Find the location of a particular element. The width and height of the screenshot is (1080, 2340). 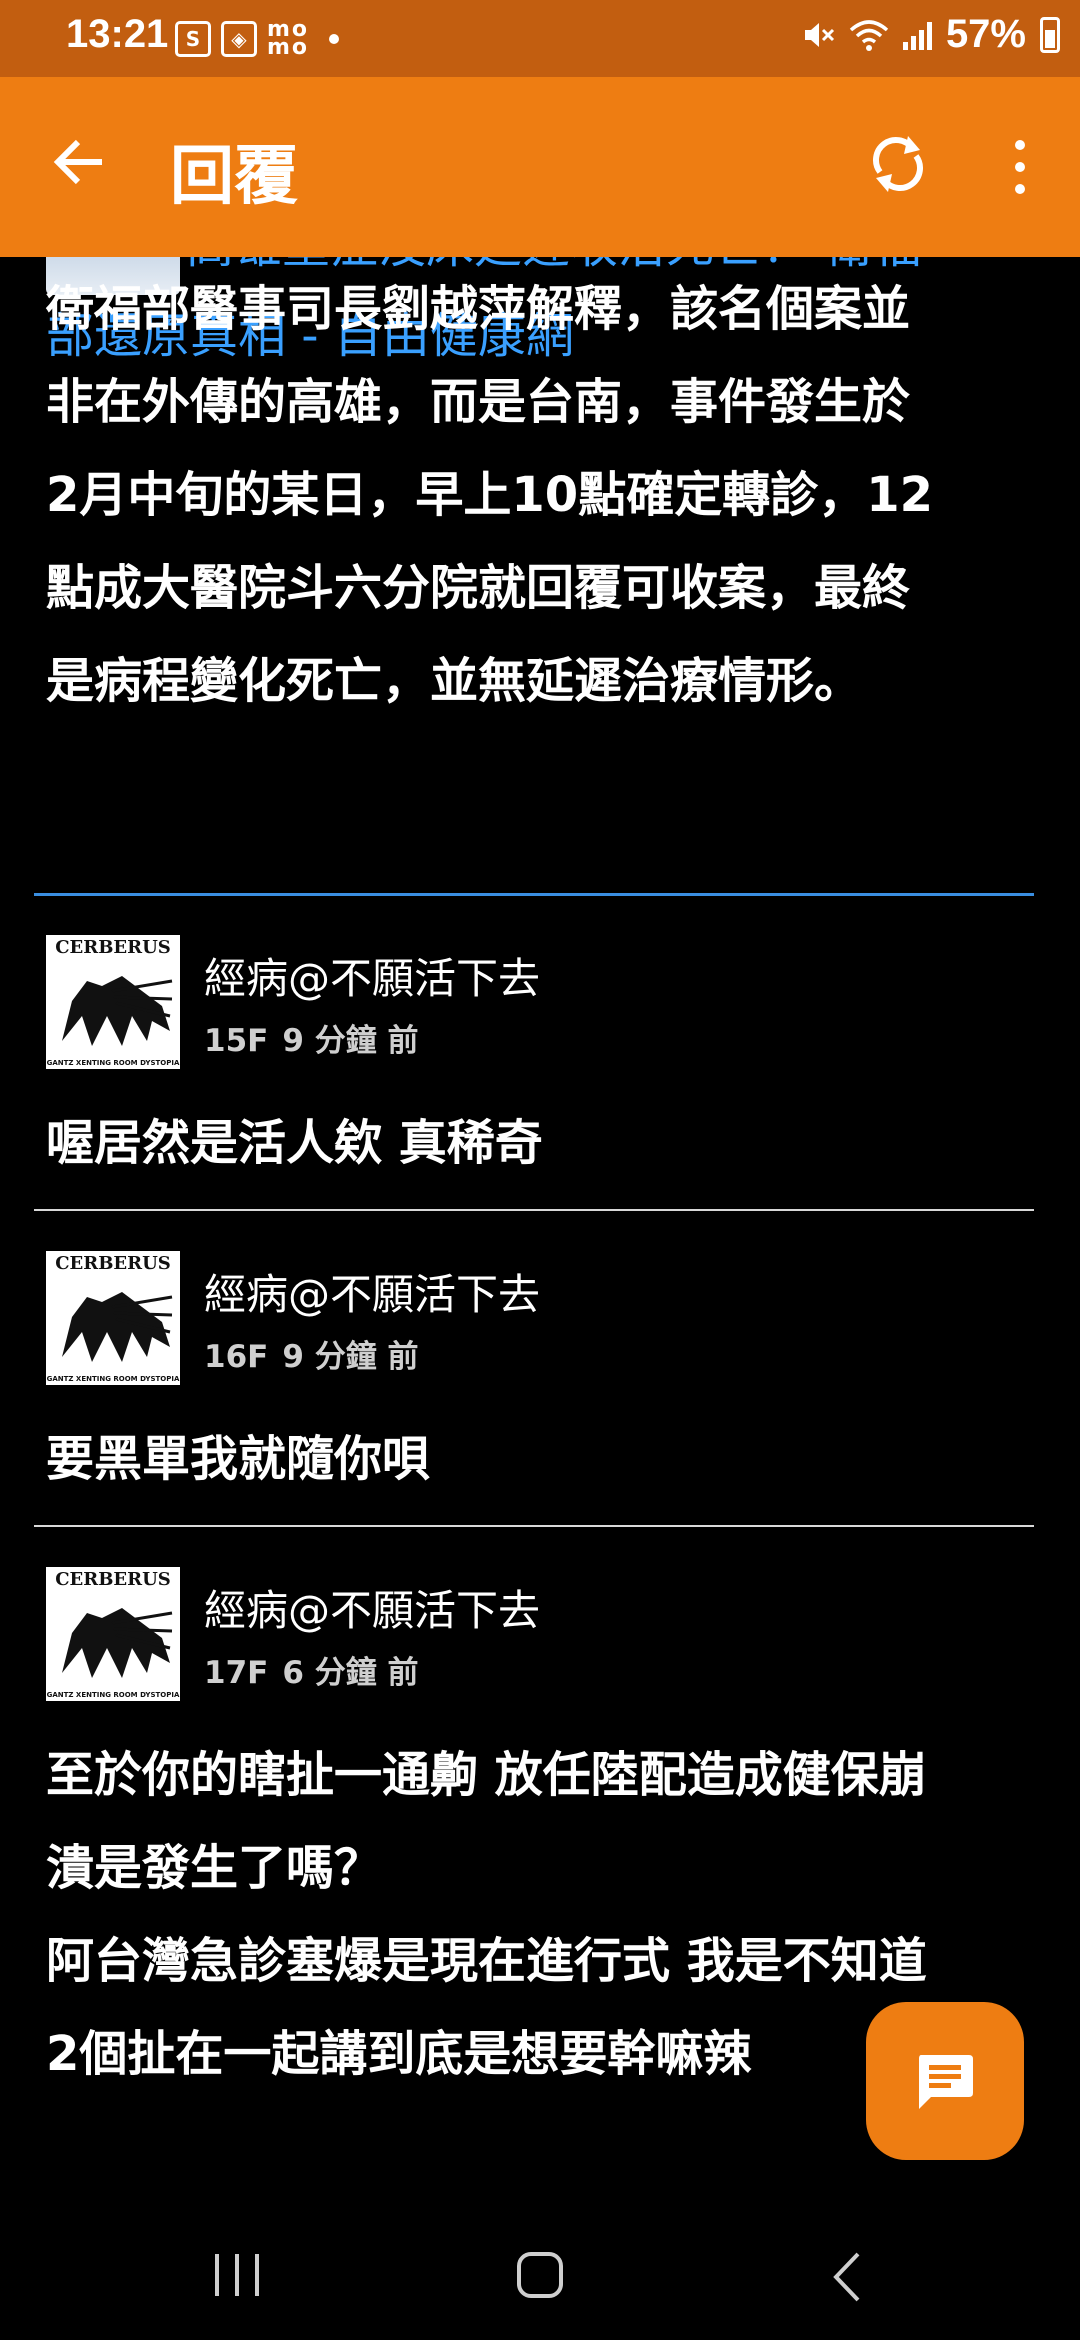

floor-number: 16F is located at coordinates (236, 1357).